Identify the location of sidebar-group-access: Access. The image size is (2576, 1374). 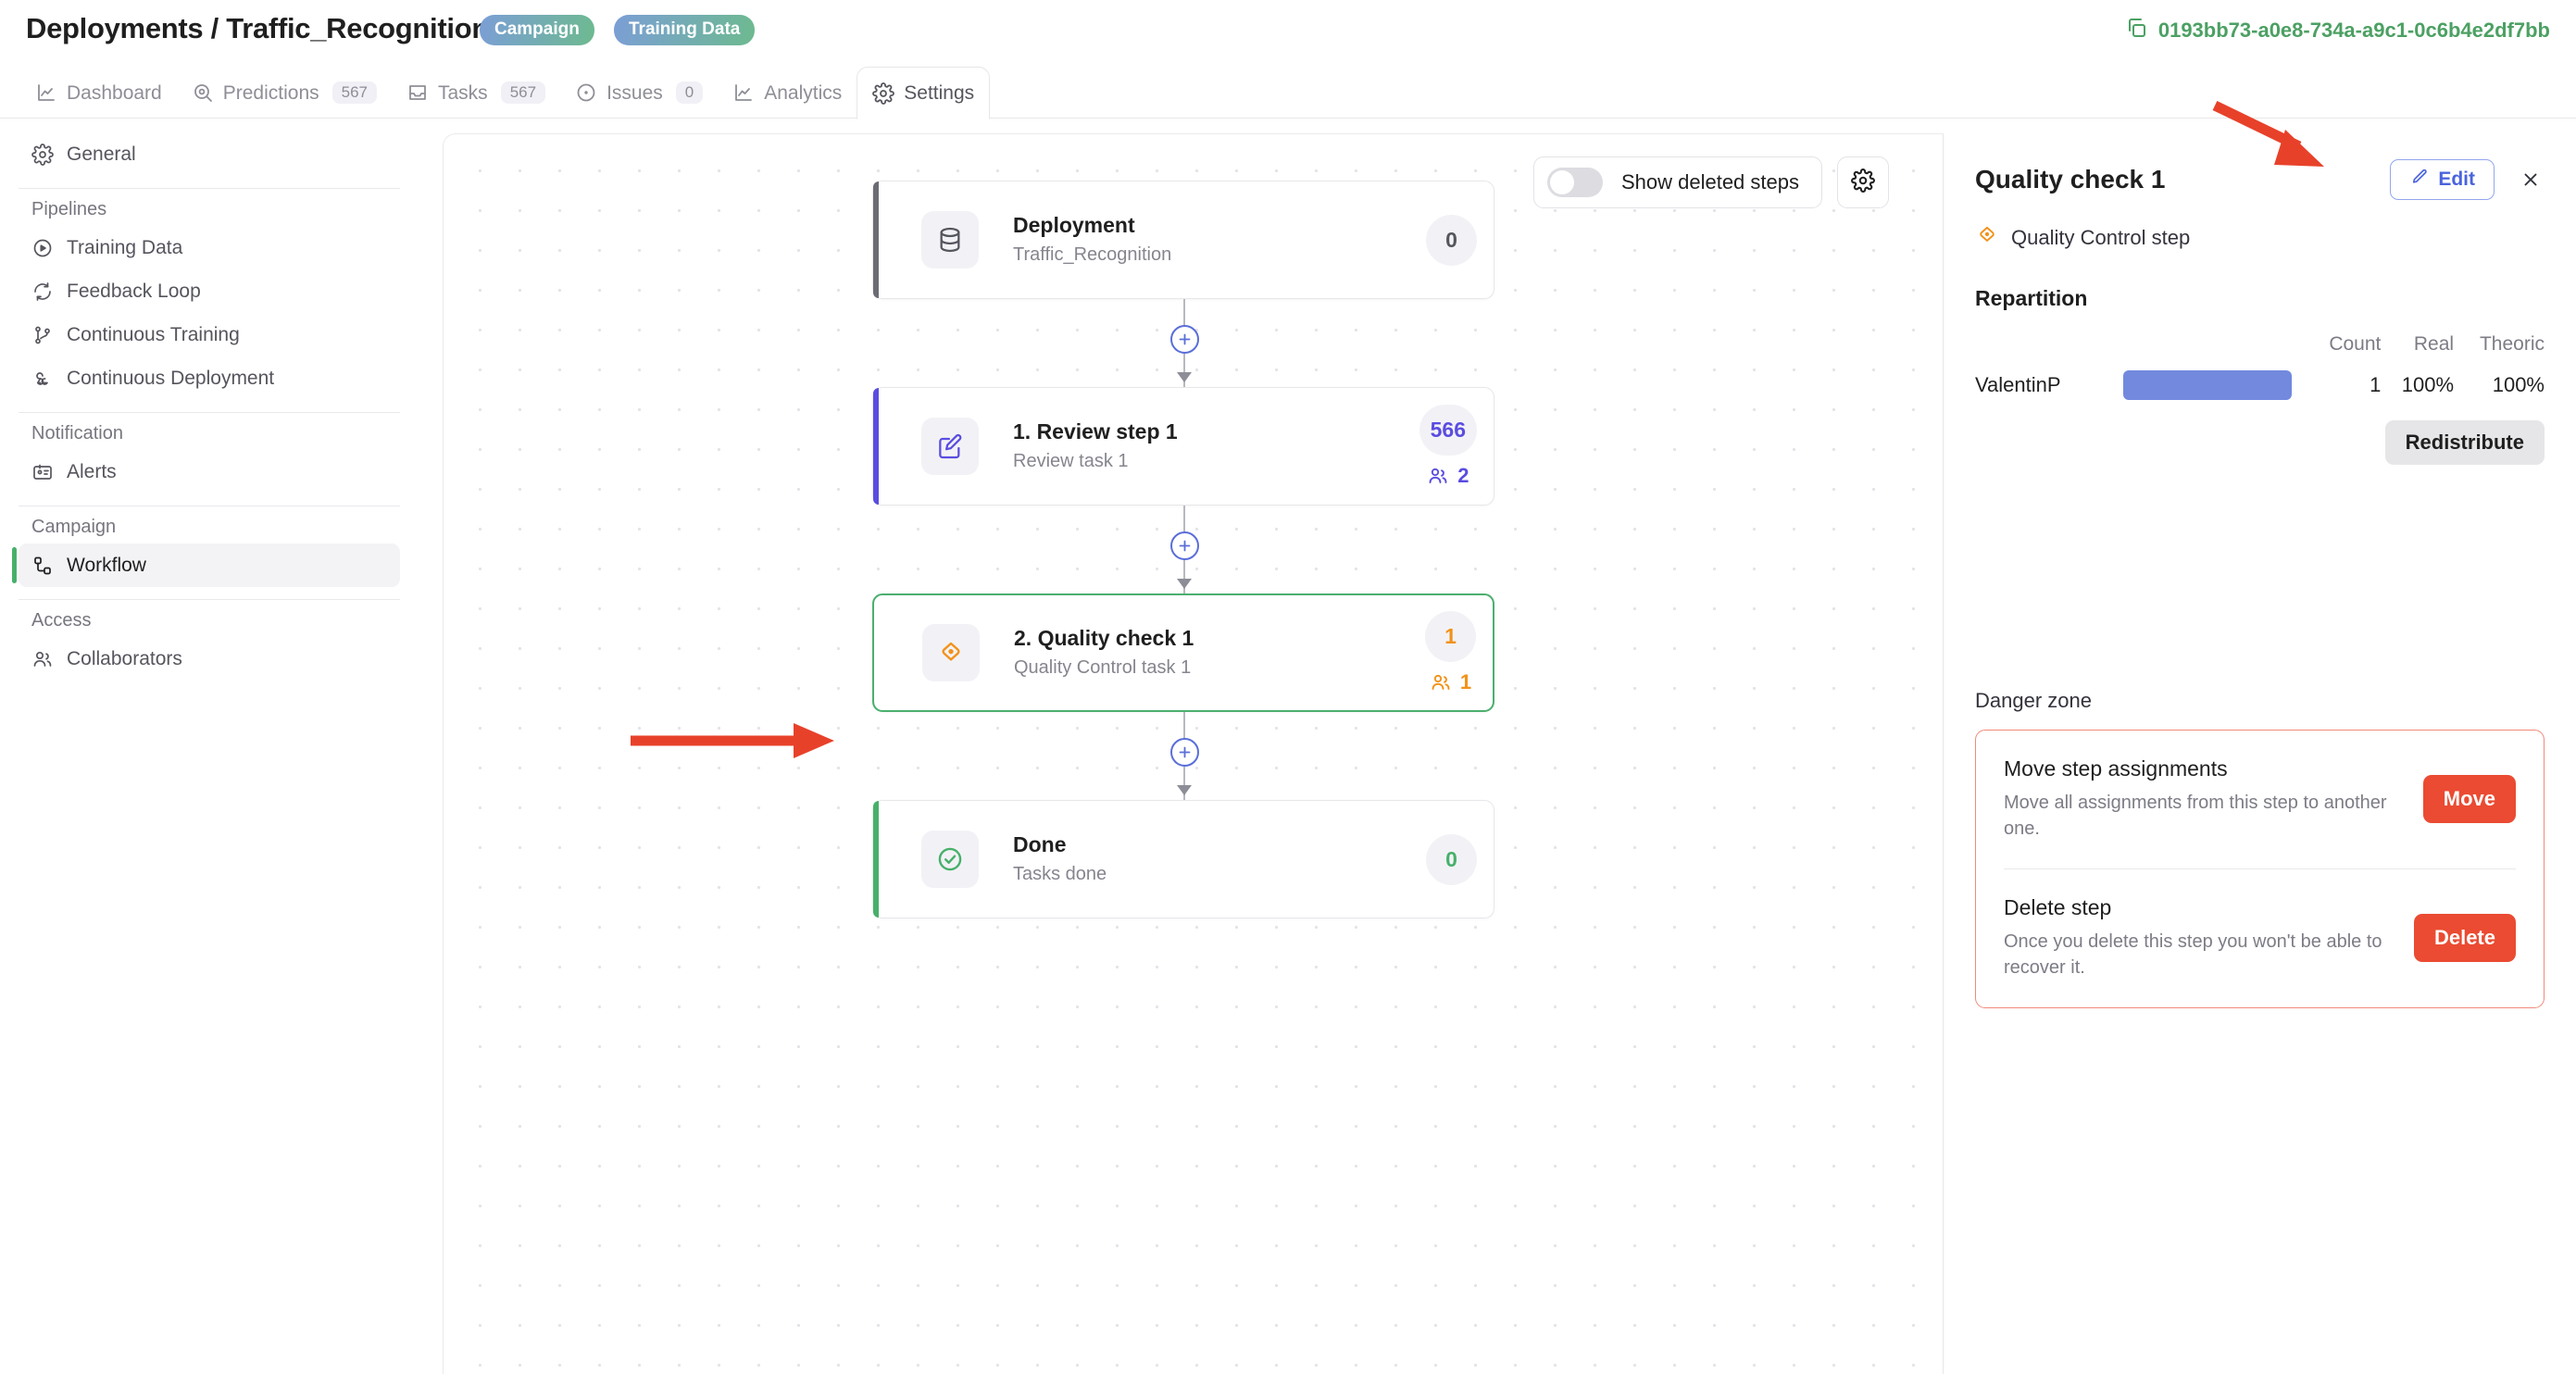
(61, 620).